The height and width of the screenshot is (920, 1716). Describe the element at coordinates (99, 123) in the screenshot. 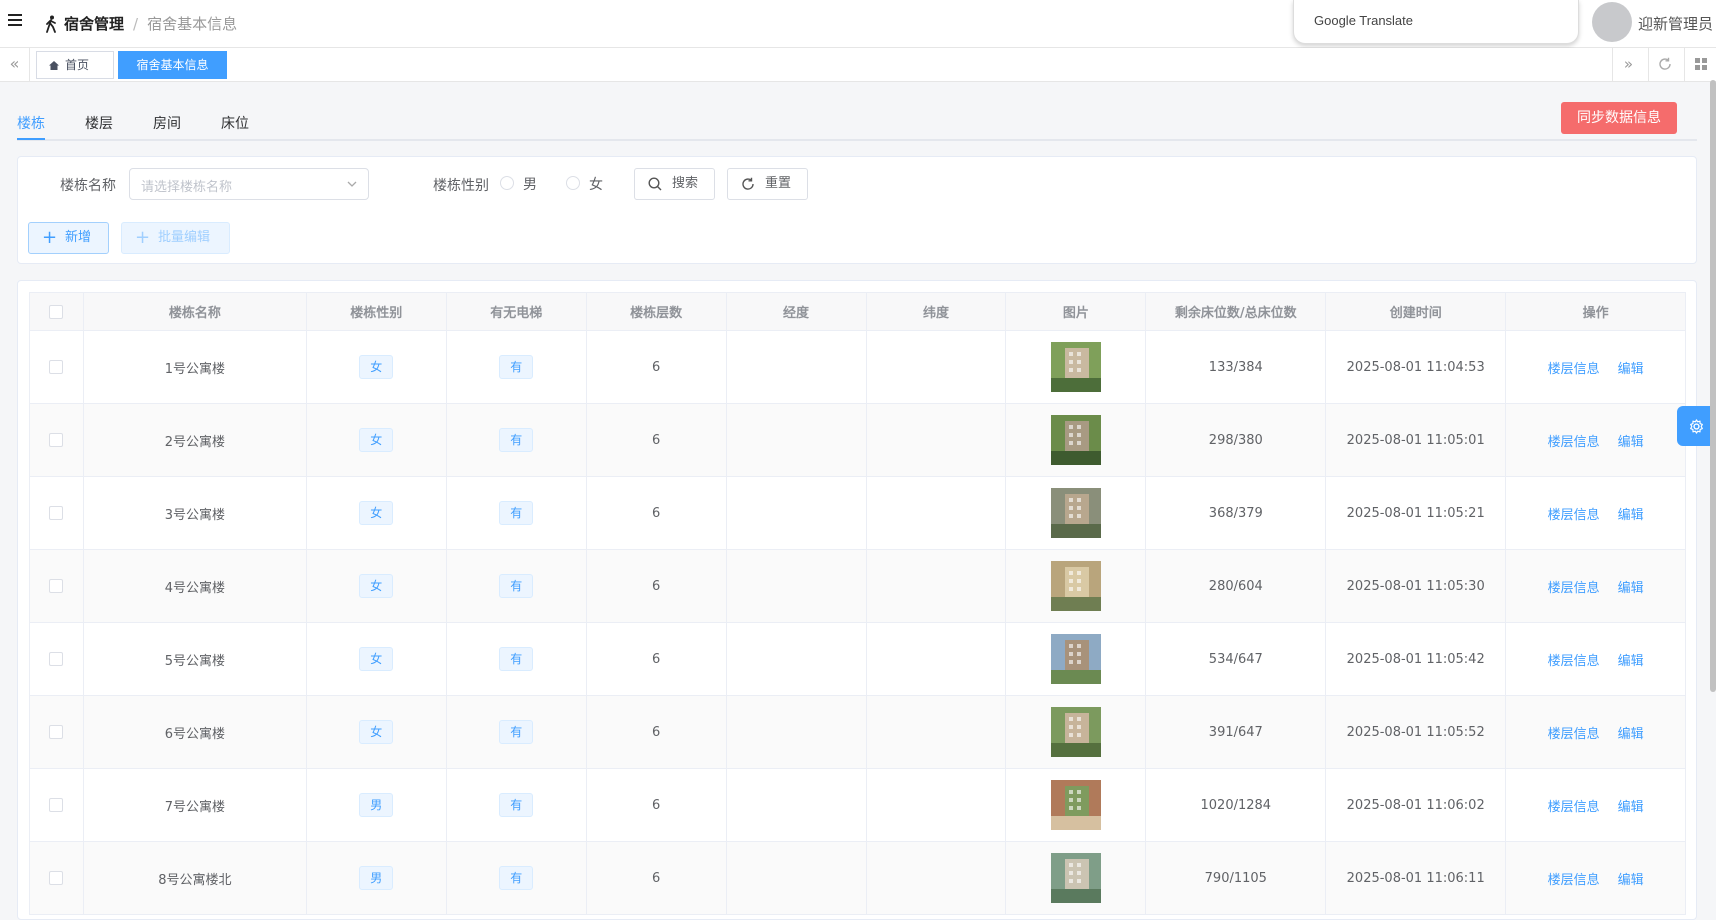

I see `tab-floor: 楼层` at that location.